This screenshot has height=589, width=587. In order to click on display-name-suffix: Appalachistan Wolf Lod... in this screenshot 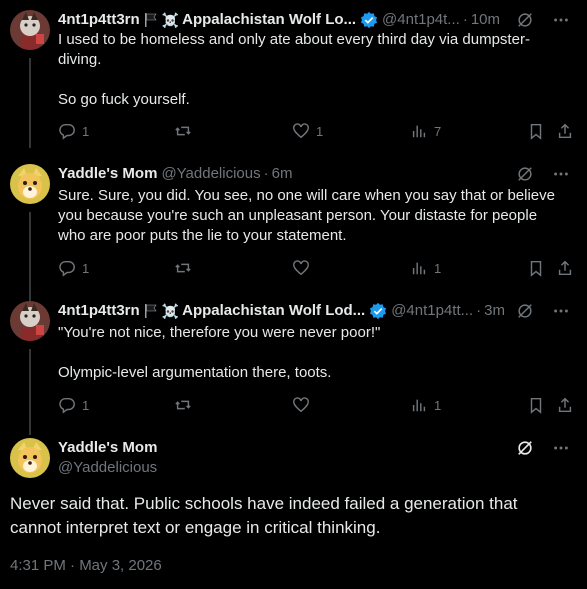, I will do `click(273, 311)`.